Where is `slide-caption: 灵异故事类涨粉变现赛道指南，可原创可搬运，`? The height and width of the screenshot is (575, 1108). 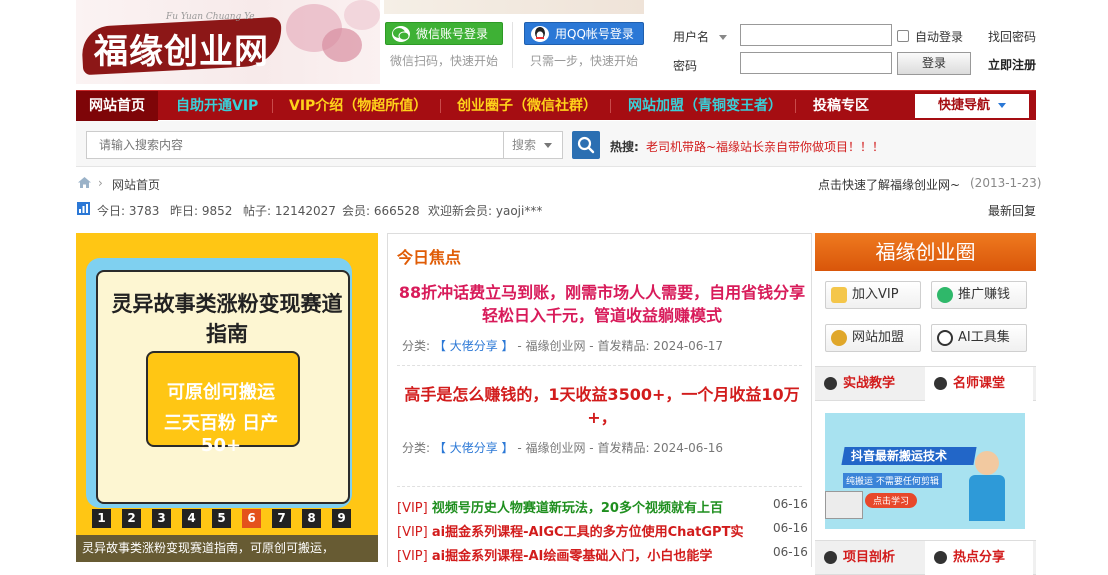 slide-caption: 灵异故事类涨粉变现赛道指南，可原创可搬运， is located at coordinates (227, 548).